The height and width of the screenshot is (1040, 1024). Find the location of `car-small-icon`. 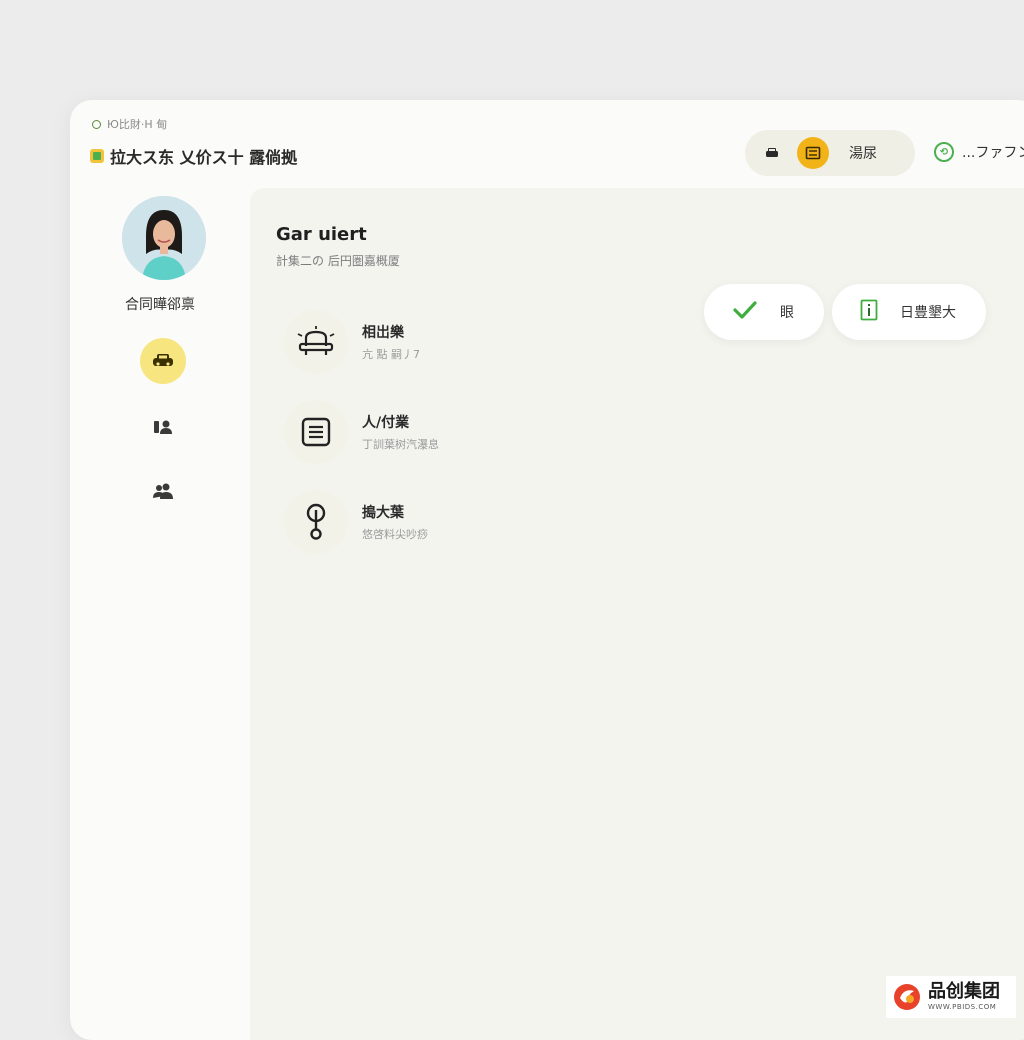

car-small-icon is located at coordinates (772, 153).